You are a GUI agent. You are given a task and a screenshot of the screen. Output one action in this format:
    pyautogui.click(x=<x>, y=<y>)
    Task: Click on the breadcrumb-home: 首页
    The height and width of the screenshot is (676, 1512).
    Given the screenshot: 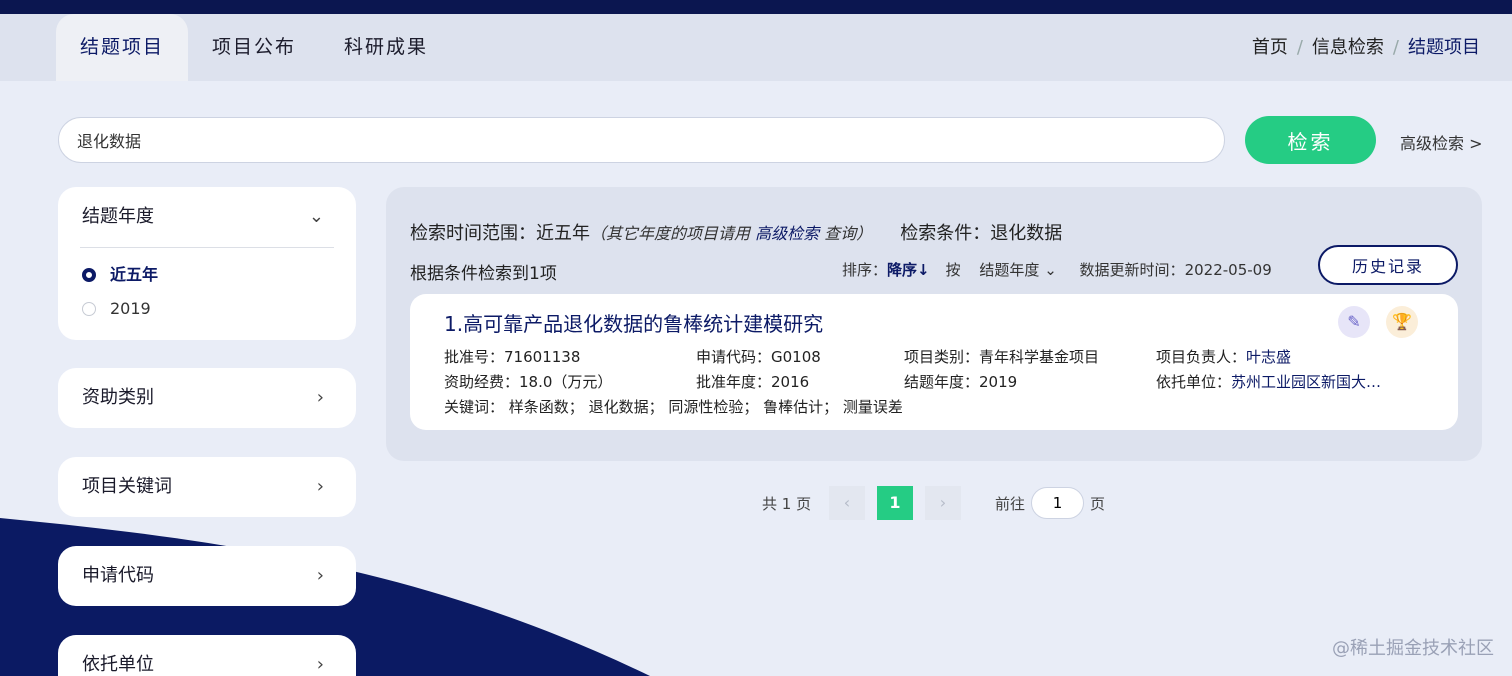 What is the action you would take?
    pyautogui.click(x=1270, y=47)
    